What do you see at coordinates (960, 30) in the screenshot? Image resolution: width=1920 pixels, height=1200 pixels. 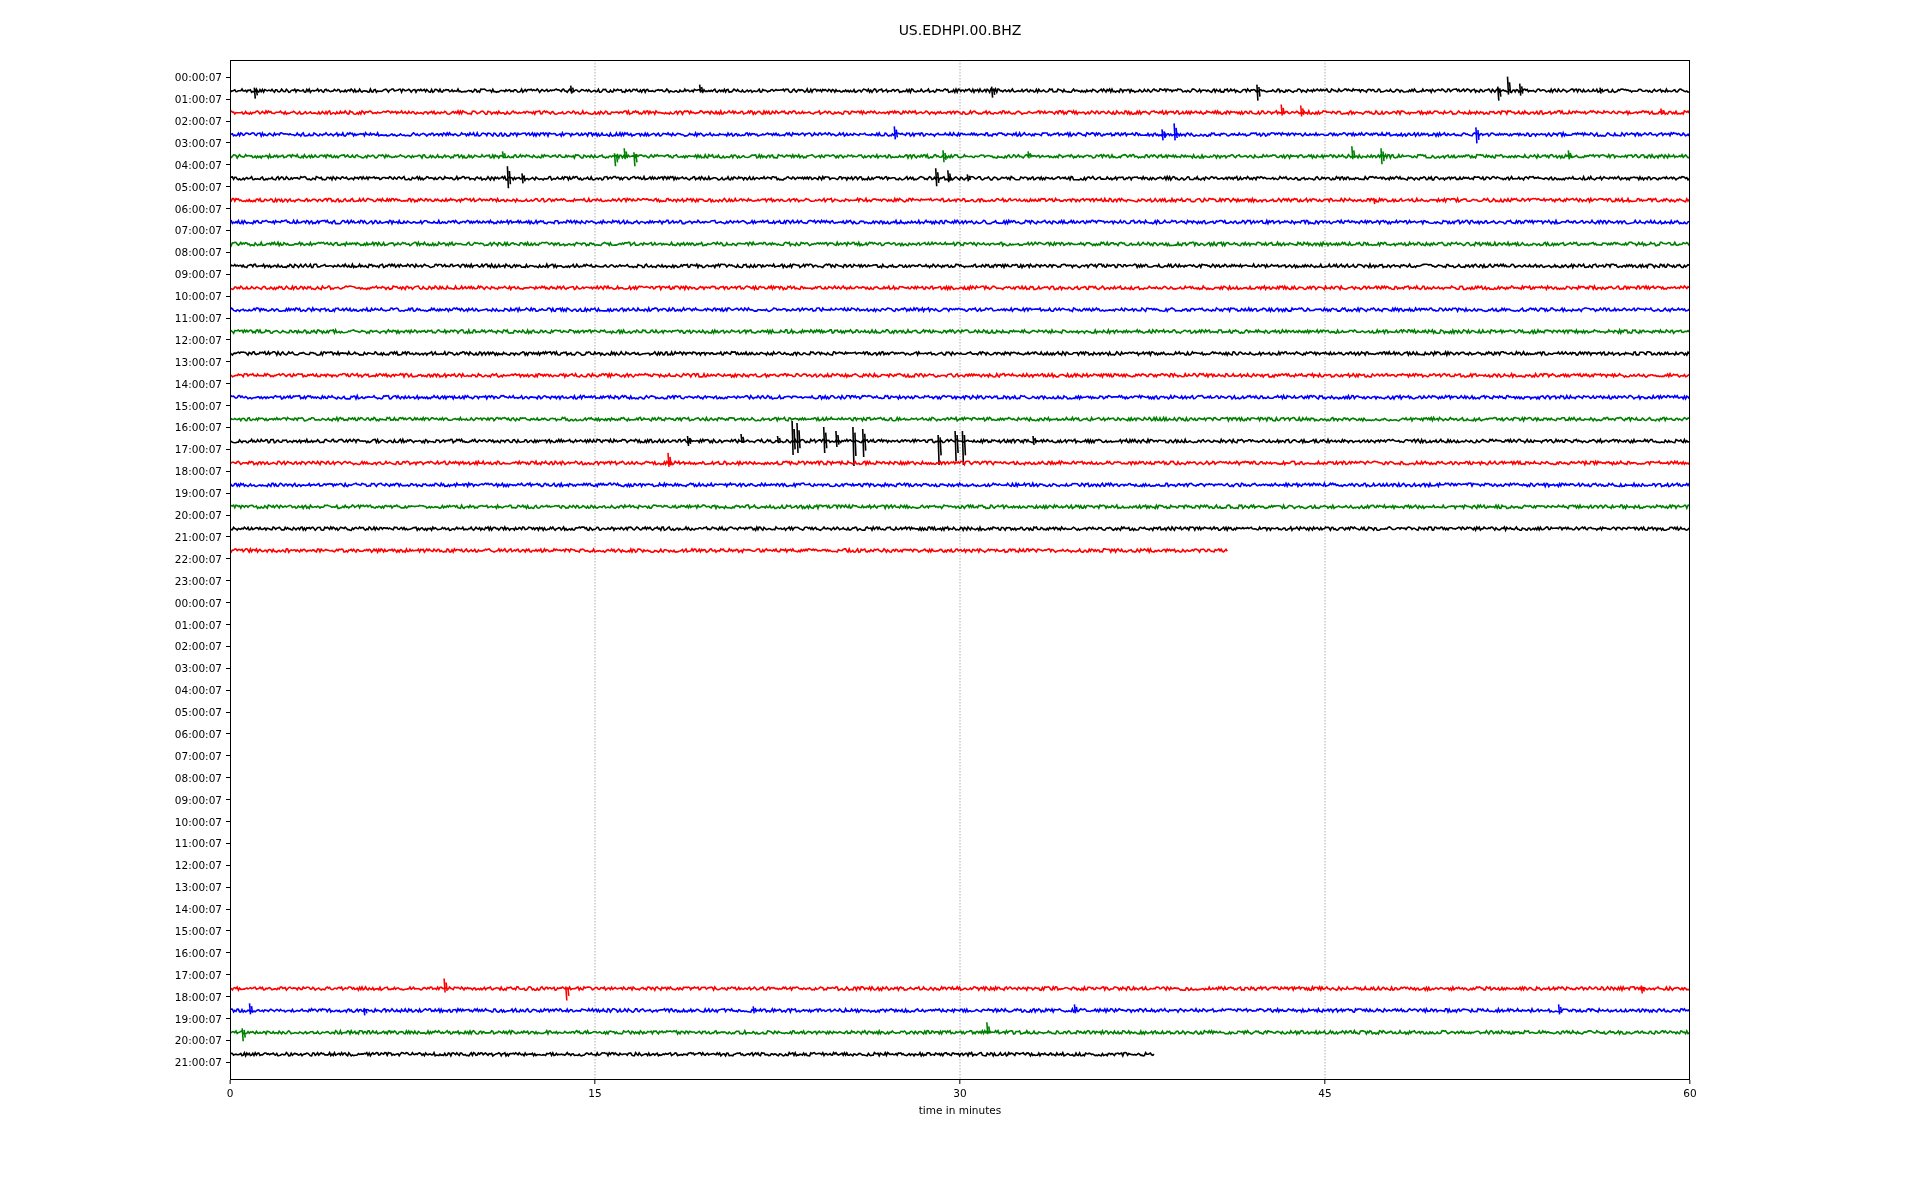 I see `plot-title: US.EDHPI.00.BHZ` at bounding box center [960, 30].